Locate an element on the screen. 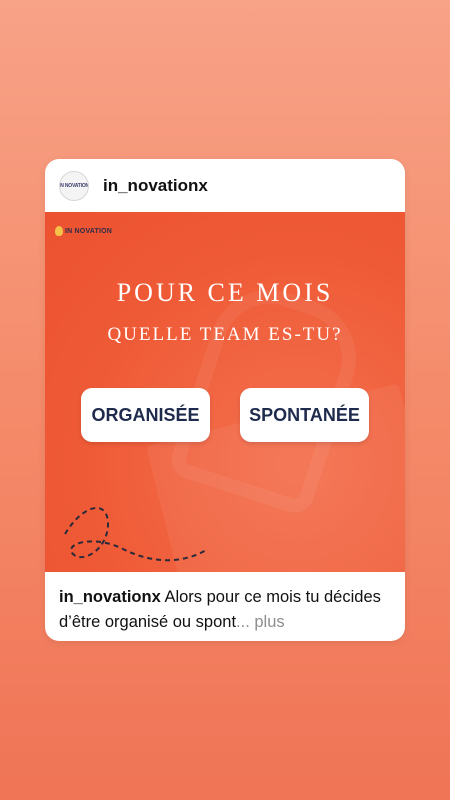 Image resolution: width=450 pixels, height=800 pixels. lightbulb-icon is located at coordinates (59, 231).